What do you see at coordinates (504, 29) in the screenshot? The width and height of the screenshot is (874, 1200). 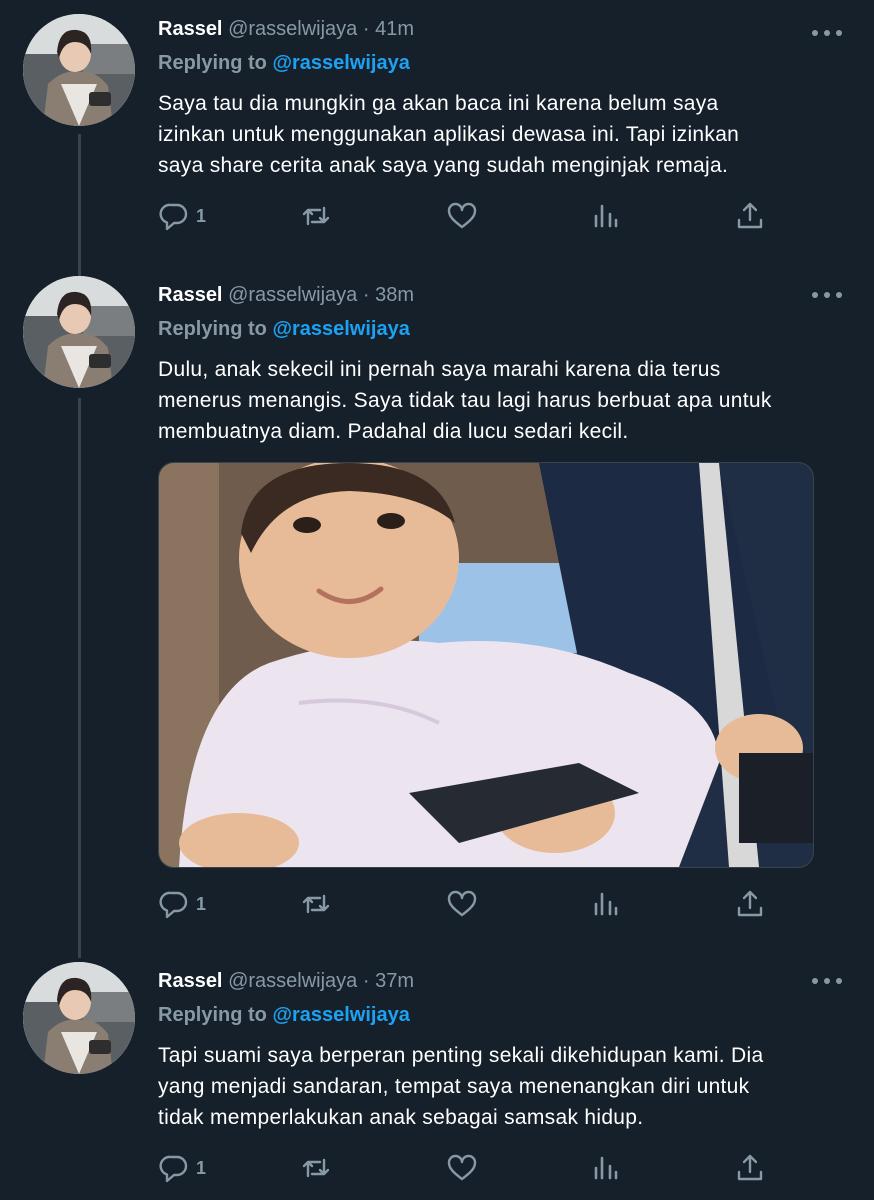 I see `tweet-header: Rassel @rasselwijaya · 41m` at bounding box center [504, 29].